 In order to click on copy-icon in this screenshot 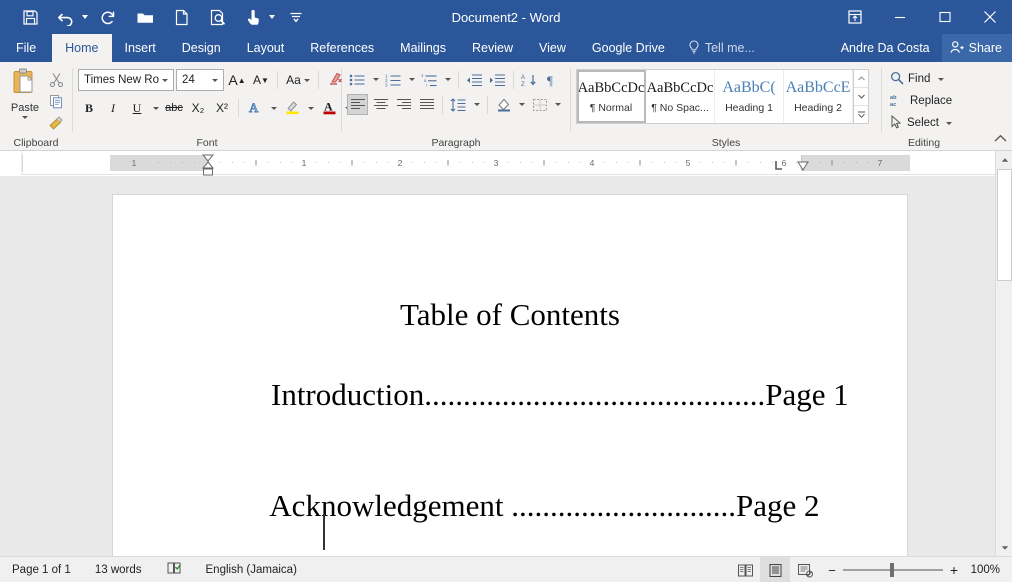, I will do `click(56, 101)`.